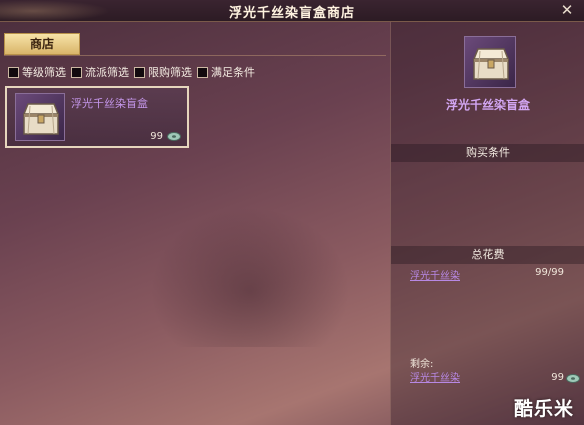 Image resolution: width=584 pixels, height=425 pixels. I want to click on filter-meets-conditions: 满足条件, so click(226, 72).